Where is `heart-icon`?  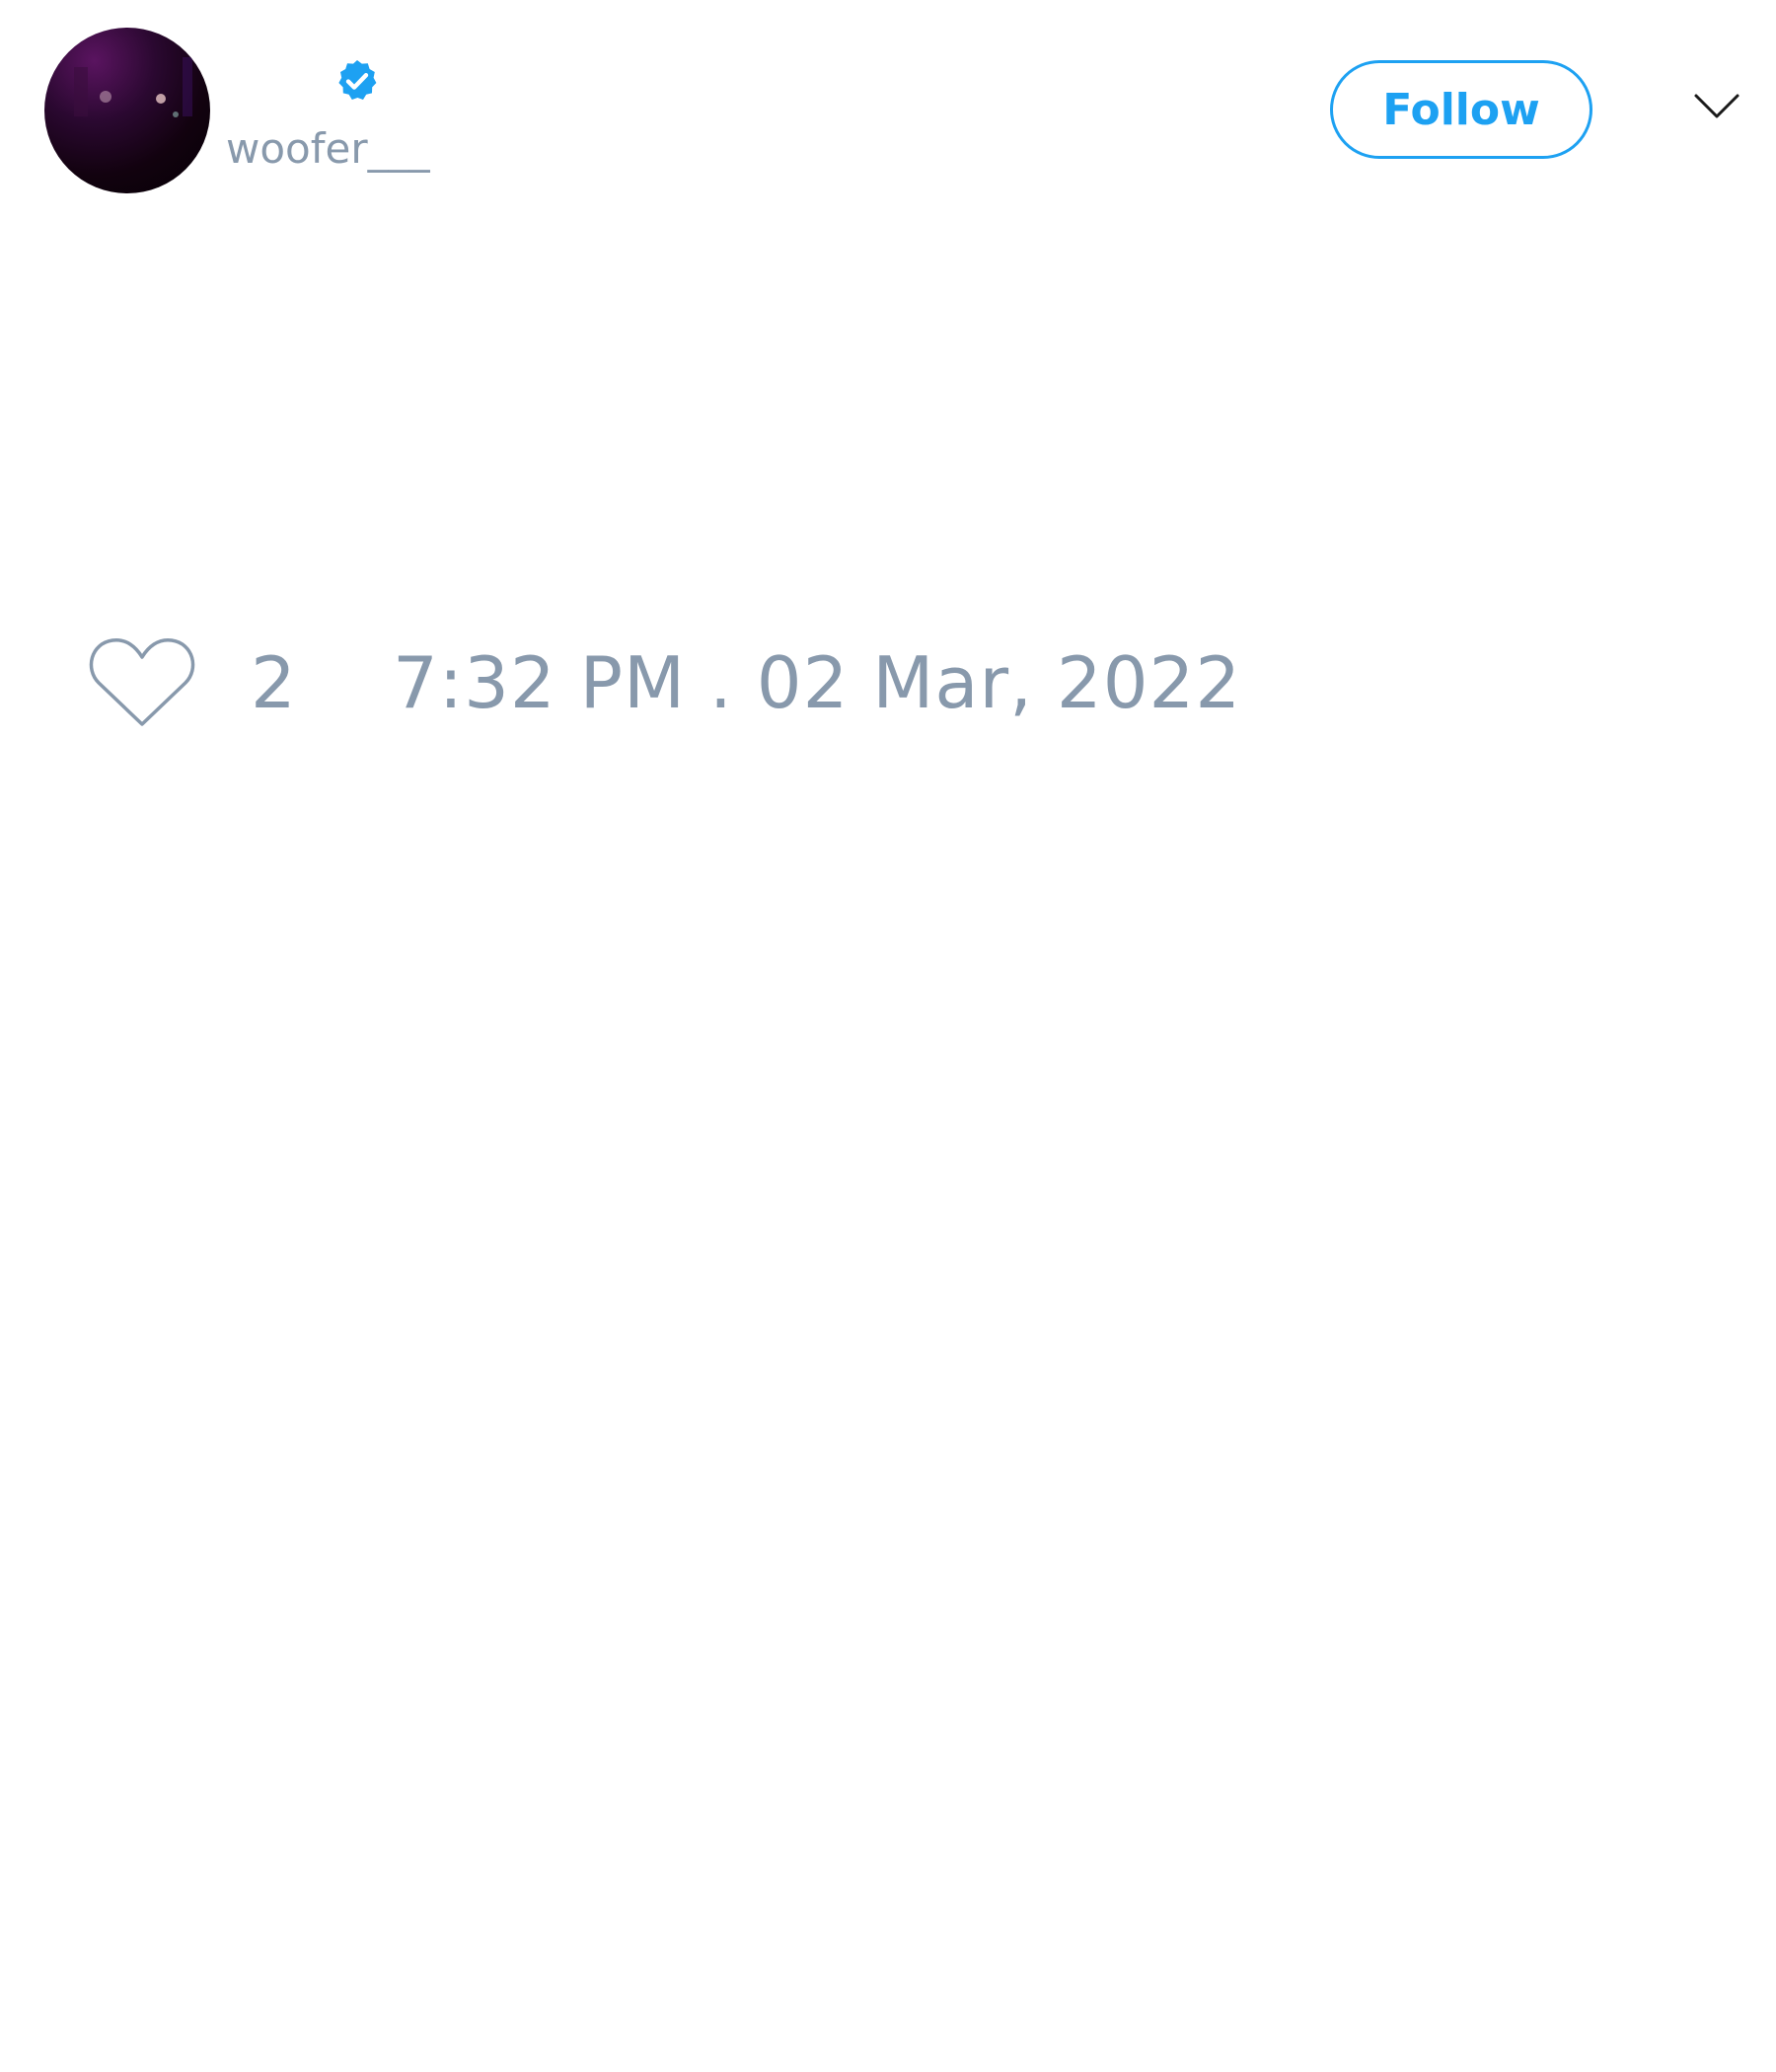 heart-icon is located at coordinates (142, 683).